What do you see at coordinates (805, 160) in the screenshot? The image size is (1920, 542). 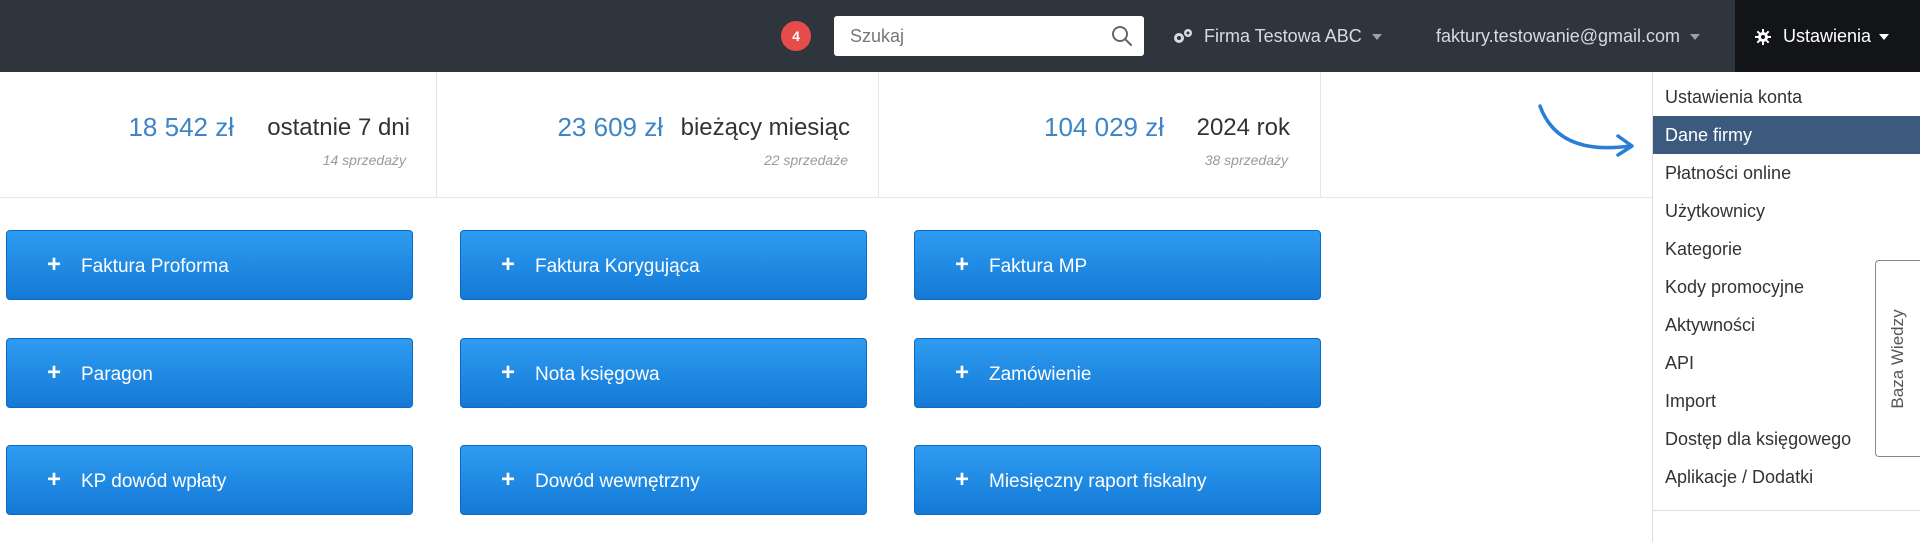 I see `stat-count: 22 sprzedaże` at bounding box center [805, 160].